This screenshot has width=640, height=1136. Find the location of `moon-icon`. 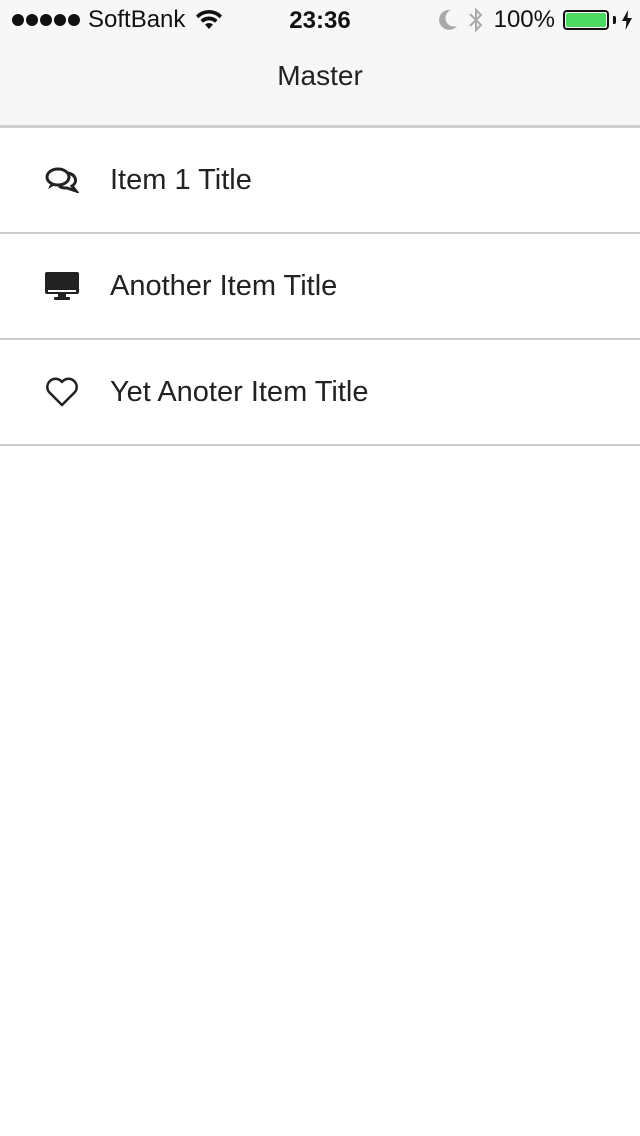

moon-icon is located at coordinates (447, 19).